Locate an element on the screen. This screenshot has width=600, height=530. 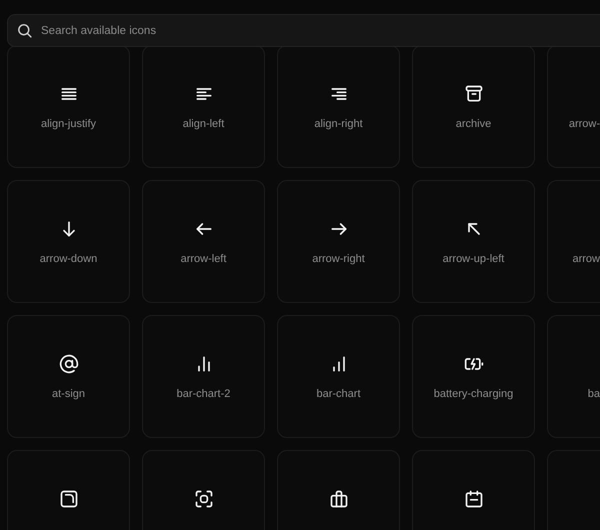
icon-label: bar-chart is located at coordinates (338, 394).